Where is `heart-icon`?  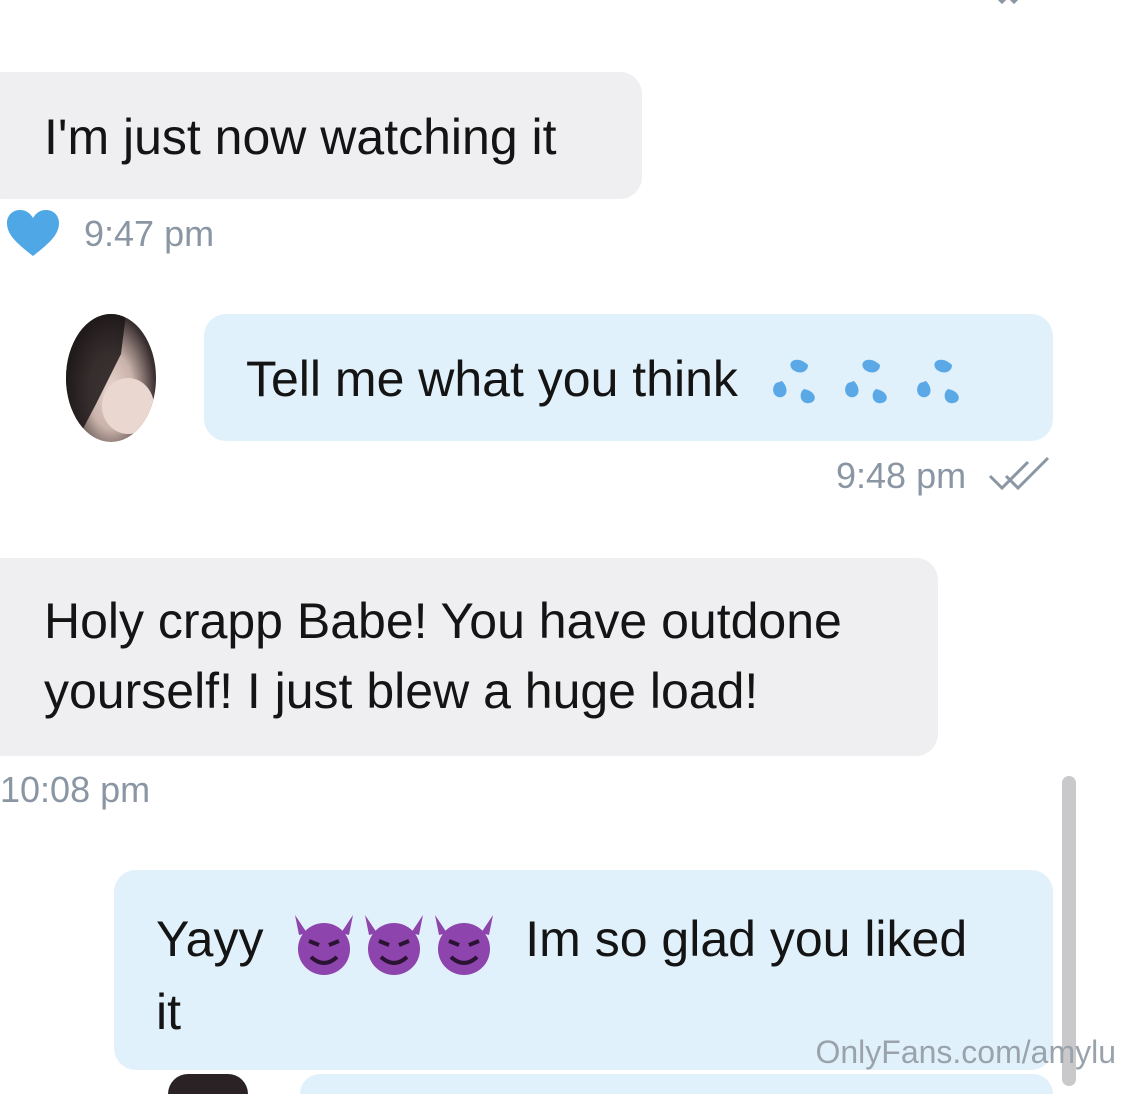
heart-icon is located at coordinates (33, 233).